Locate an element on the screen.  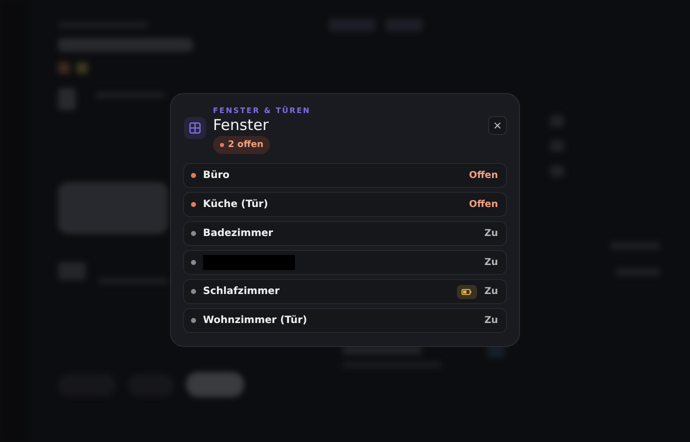
window-row: Küche (Tür) Offen is located at coordinates (345, 204).